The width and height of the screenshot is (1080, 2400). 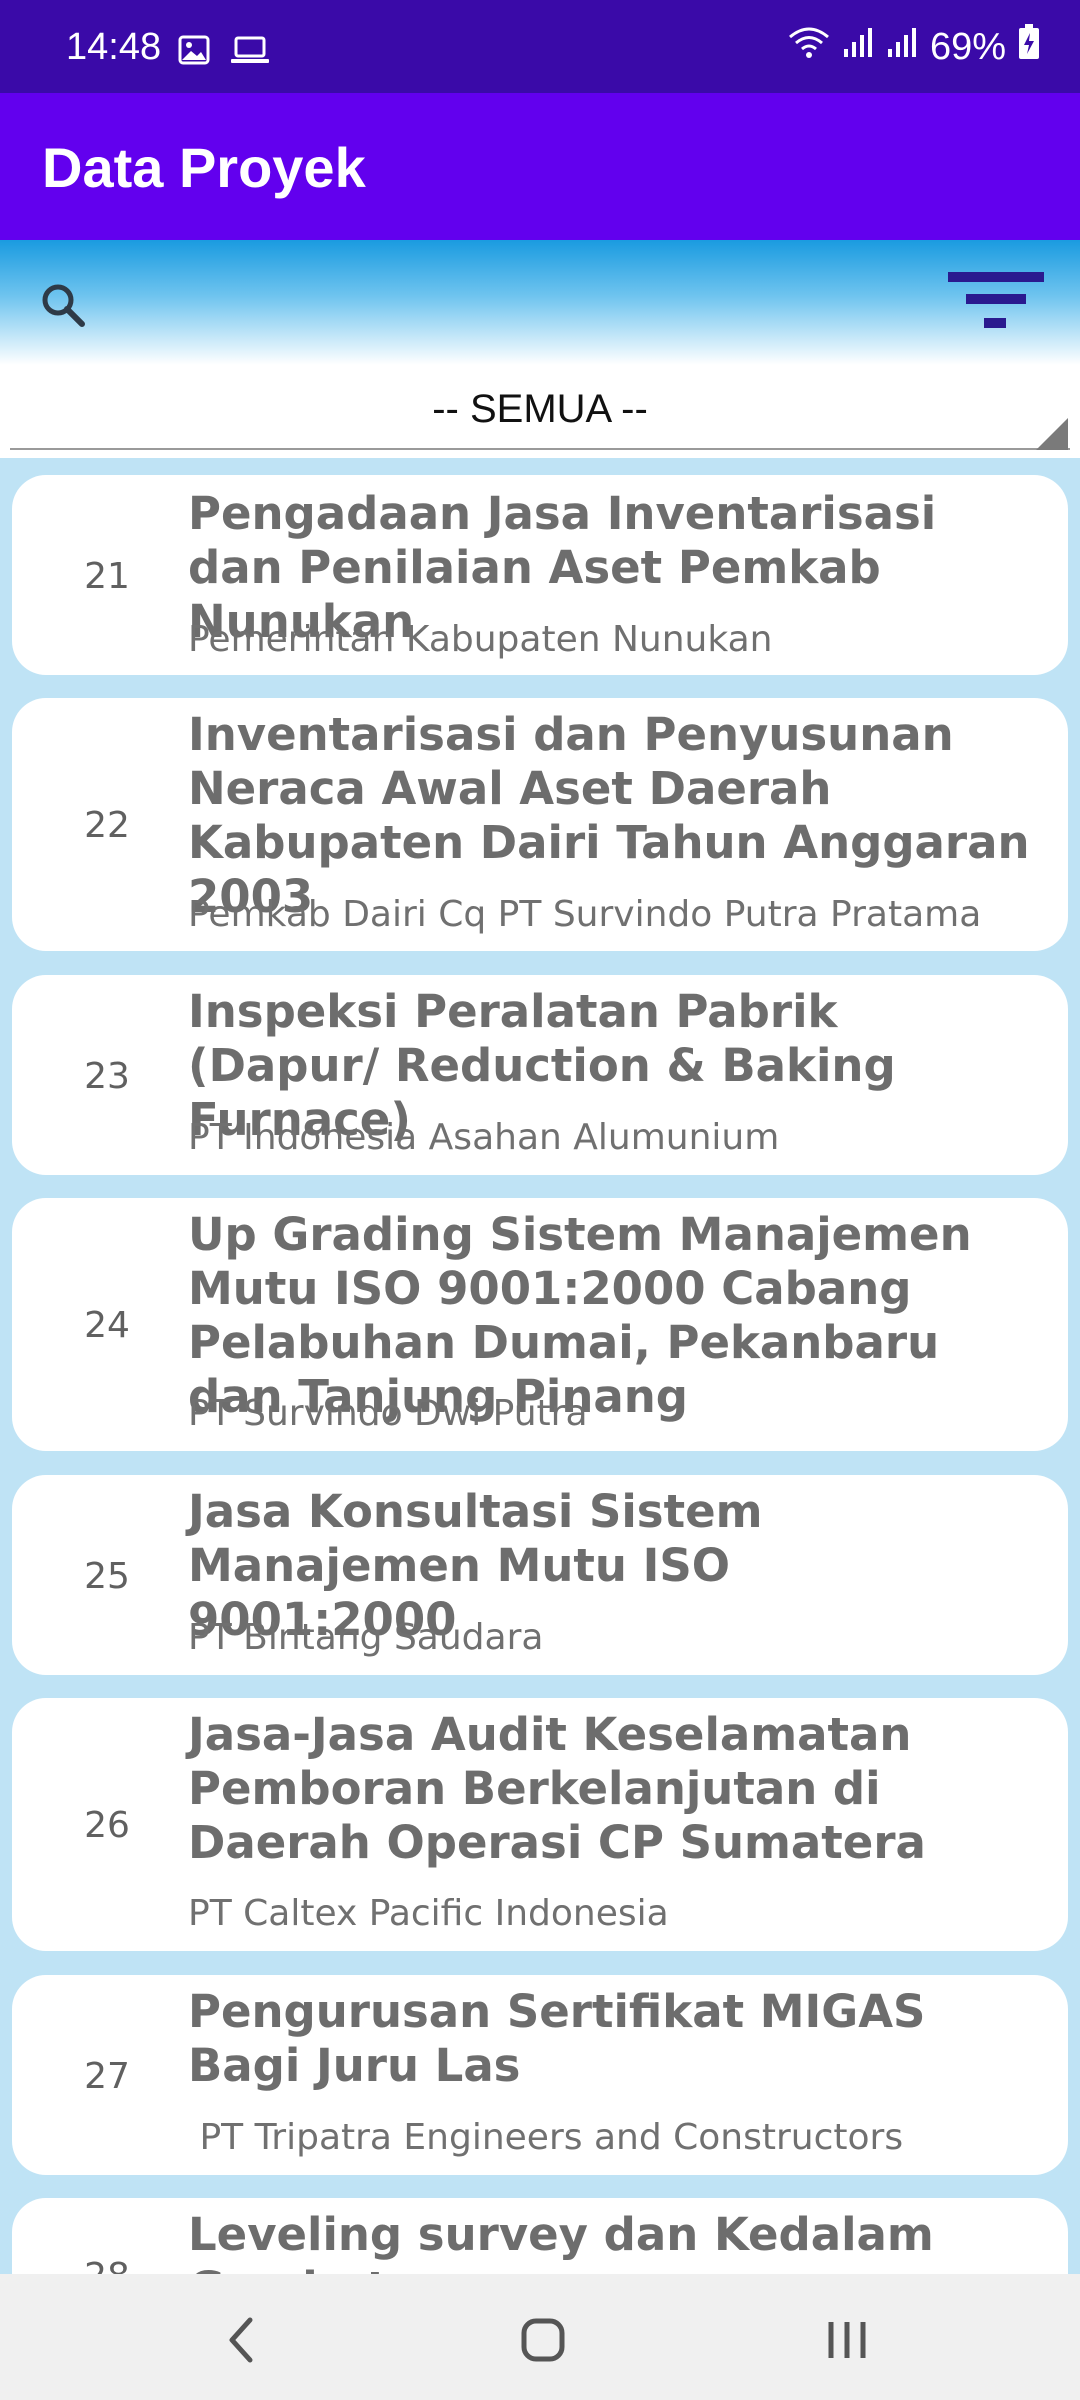 I want to click on search-button, so click(x=64, y=306).